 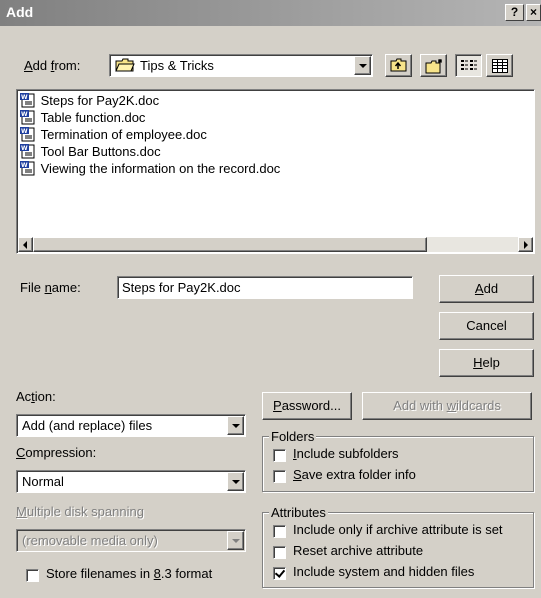 I want to click on file-name: Termination of employee.doc, so click(x=123, y=135).